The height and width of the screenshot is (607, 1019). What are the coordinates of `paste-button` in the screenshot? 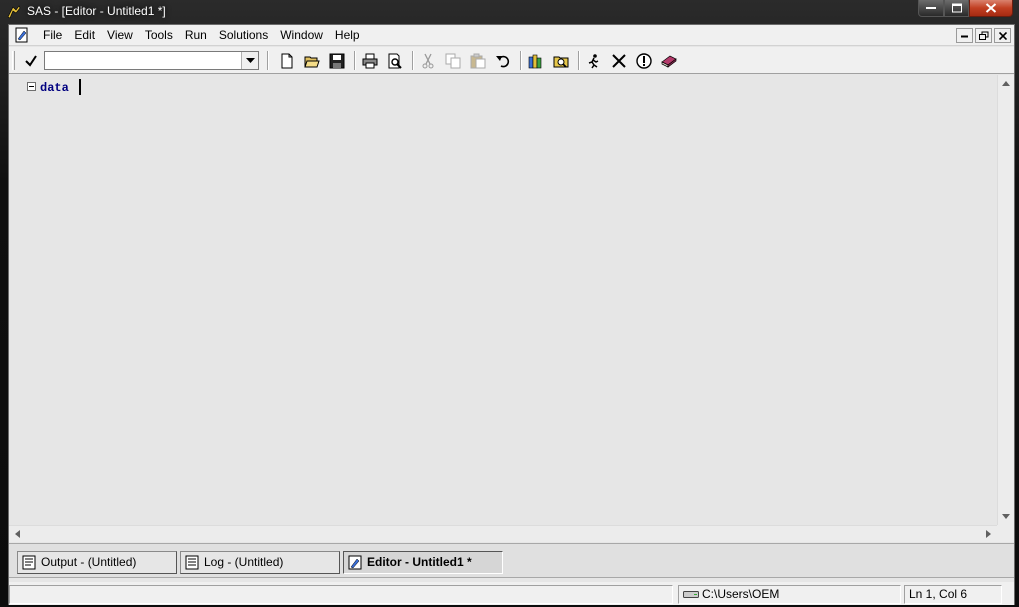 It's located at (478, 61).